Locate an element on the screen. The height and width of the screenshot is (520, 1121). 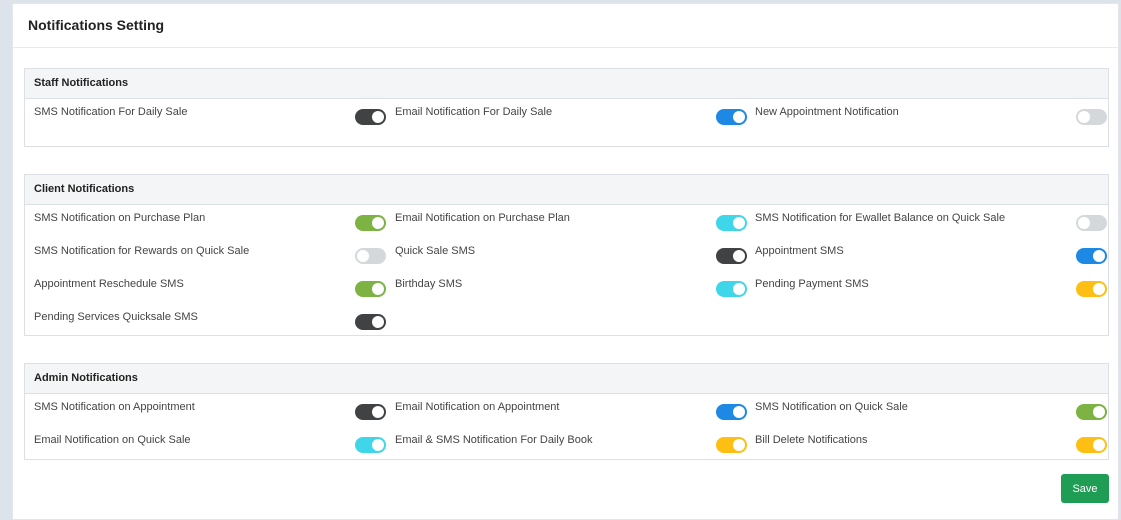
notification-label: SMS Notification For Daily Sale is located at coordinates (111, 112).